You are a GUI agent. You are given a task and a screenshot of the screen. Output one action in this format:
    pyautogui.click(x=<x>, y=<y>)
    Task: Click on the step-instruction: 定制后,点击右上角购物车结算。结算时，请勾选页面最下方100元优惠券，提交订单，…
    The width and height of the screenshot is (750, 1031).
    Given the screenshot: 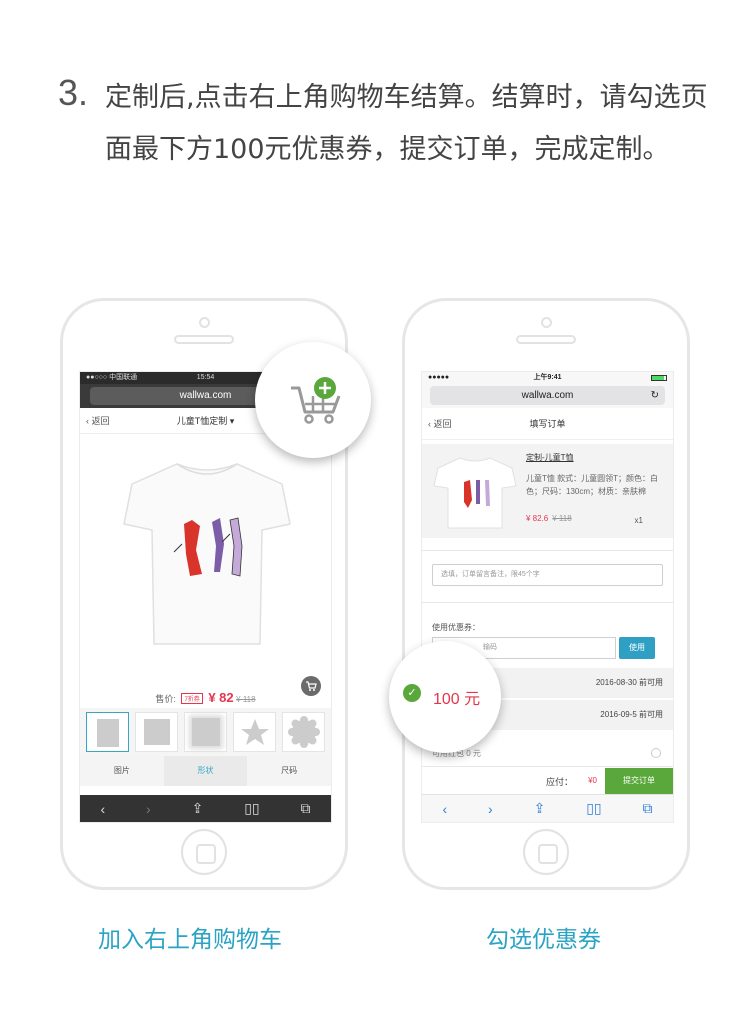 What is the action you would take?
    pyautogui.click(x=406, y=123)
    